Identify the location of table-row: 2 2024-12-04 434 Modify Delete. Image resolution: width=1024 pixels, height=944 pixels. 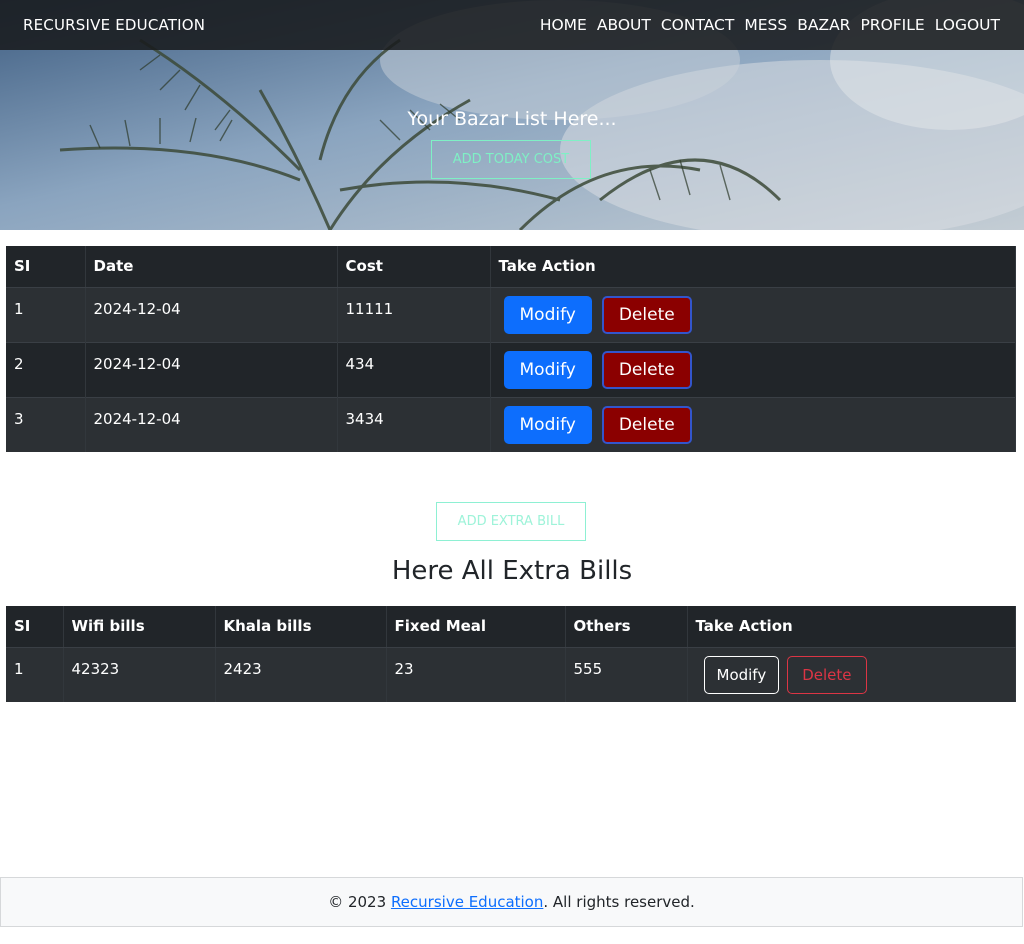
(511, 369).